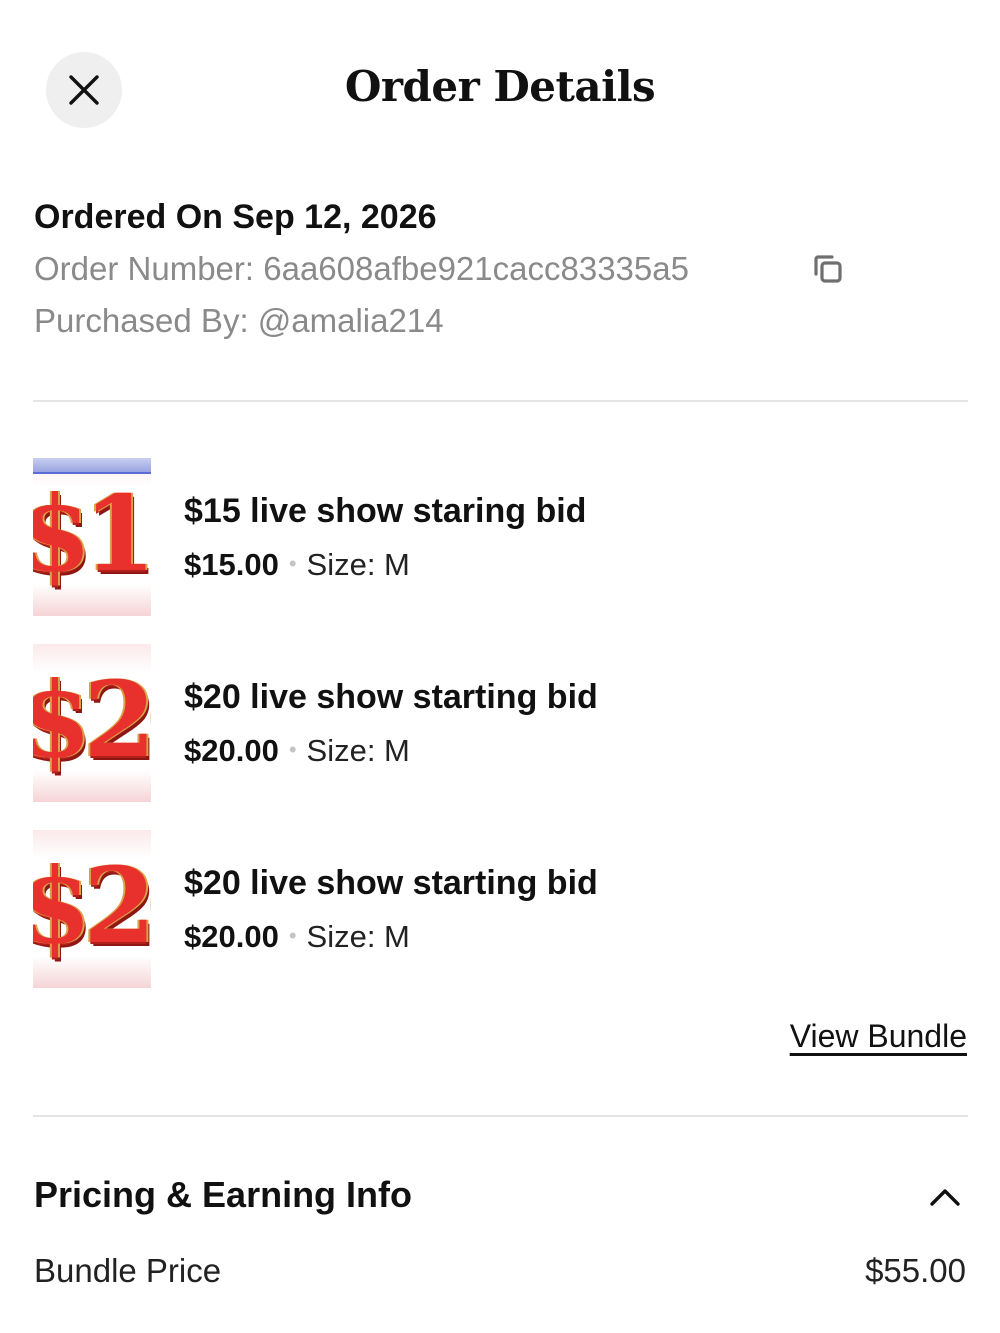 Image resolution: width=1000 pixels, height=1333 pixels. What do you see at coordinates (128, 1270) in the screenshot?
I see `bundle-price-label: Bundle Price` at bounding box center [128, 1270].